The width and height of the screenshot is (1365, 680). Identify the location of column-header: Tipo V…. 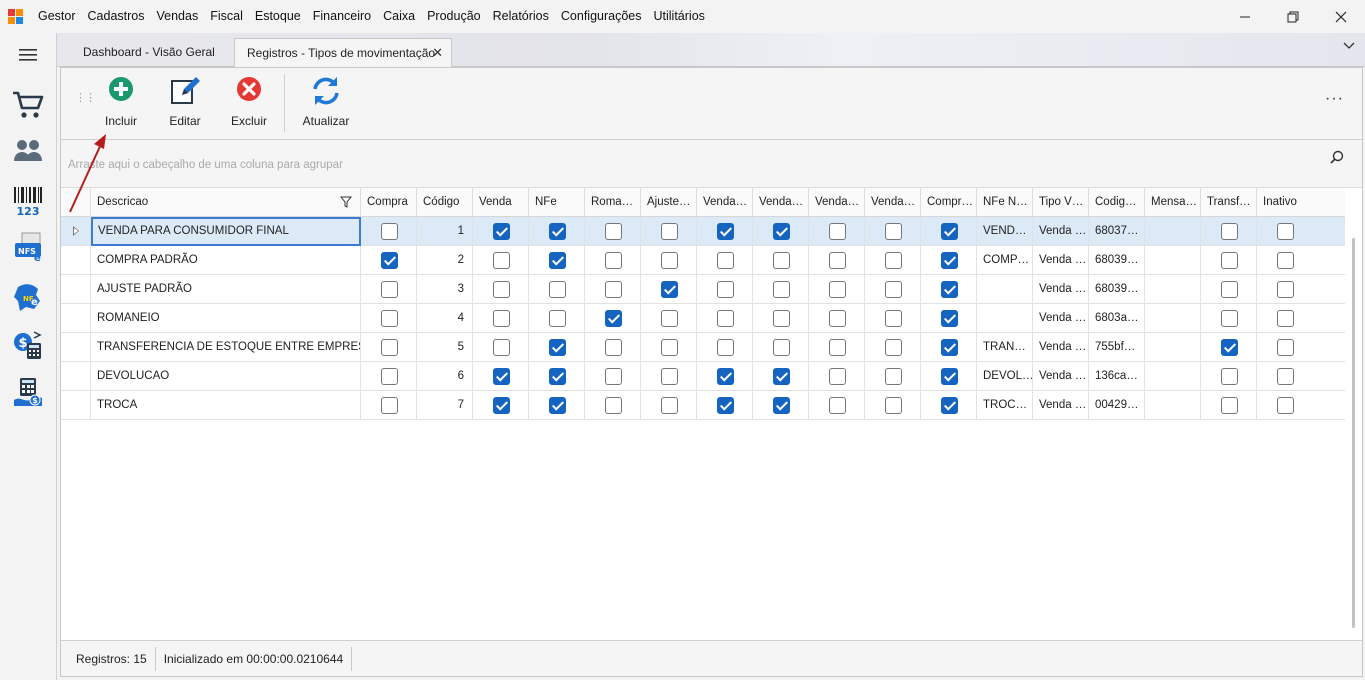
(1061, 202).